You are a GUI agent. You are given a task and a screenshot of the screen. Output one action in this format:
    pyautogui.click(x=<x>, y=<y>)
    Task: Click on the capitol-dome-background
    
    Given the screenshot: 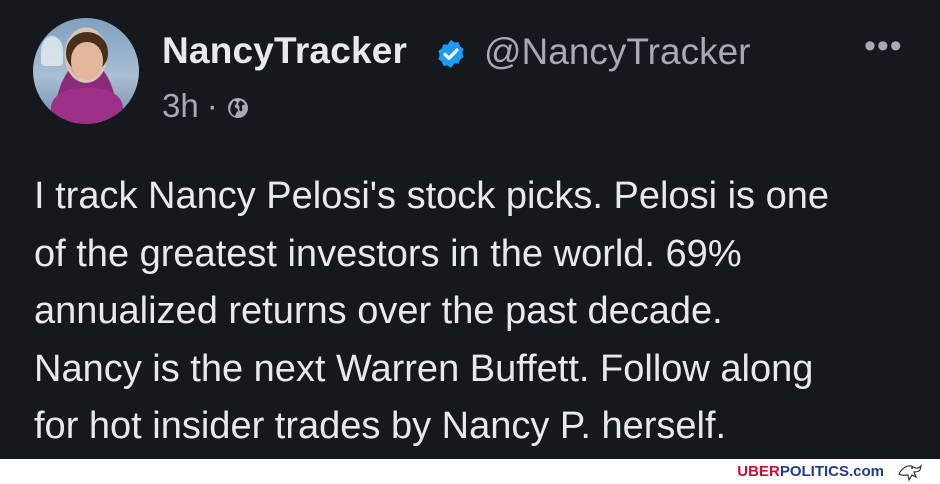 What is the action you would take?
    pyautogui.click(x=52, y=51)
    